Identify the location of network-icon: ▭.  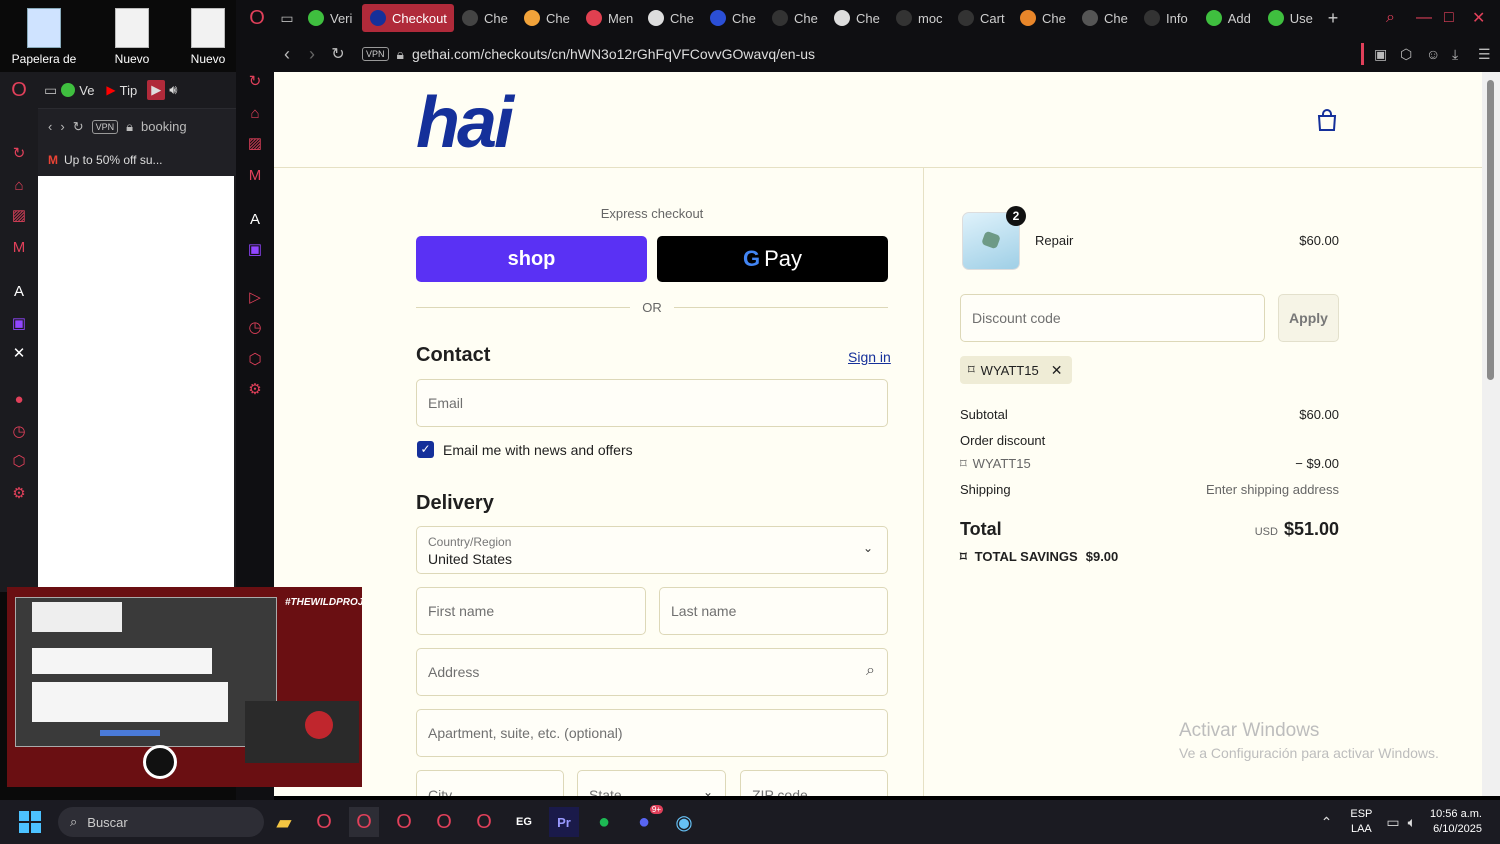
(1392, 822).